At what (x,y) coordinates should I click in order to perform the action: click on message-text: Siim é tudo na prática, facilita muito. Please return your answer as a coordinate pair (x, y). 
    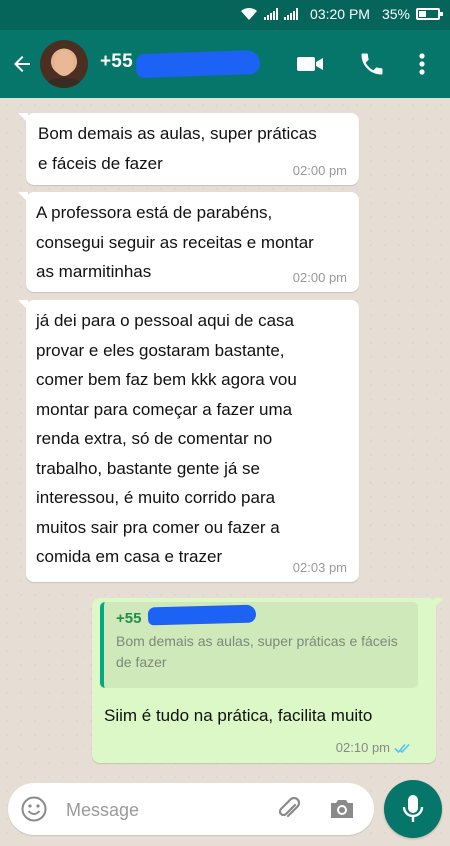
    Looking at the image, I should click on (238, 715).